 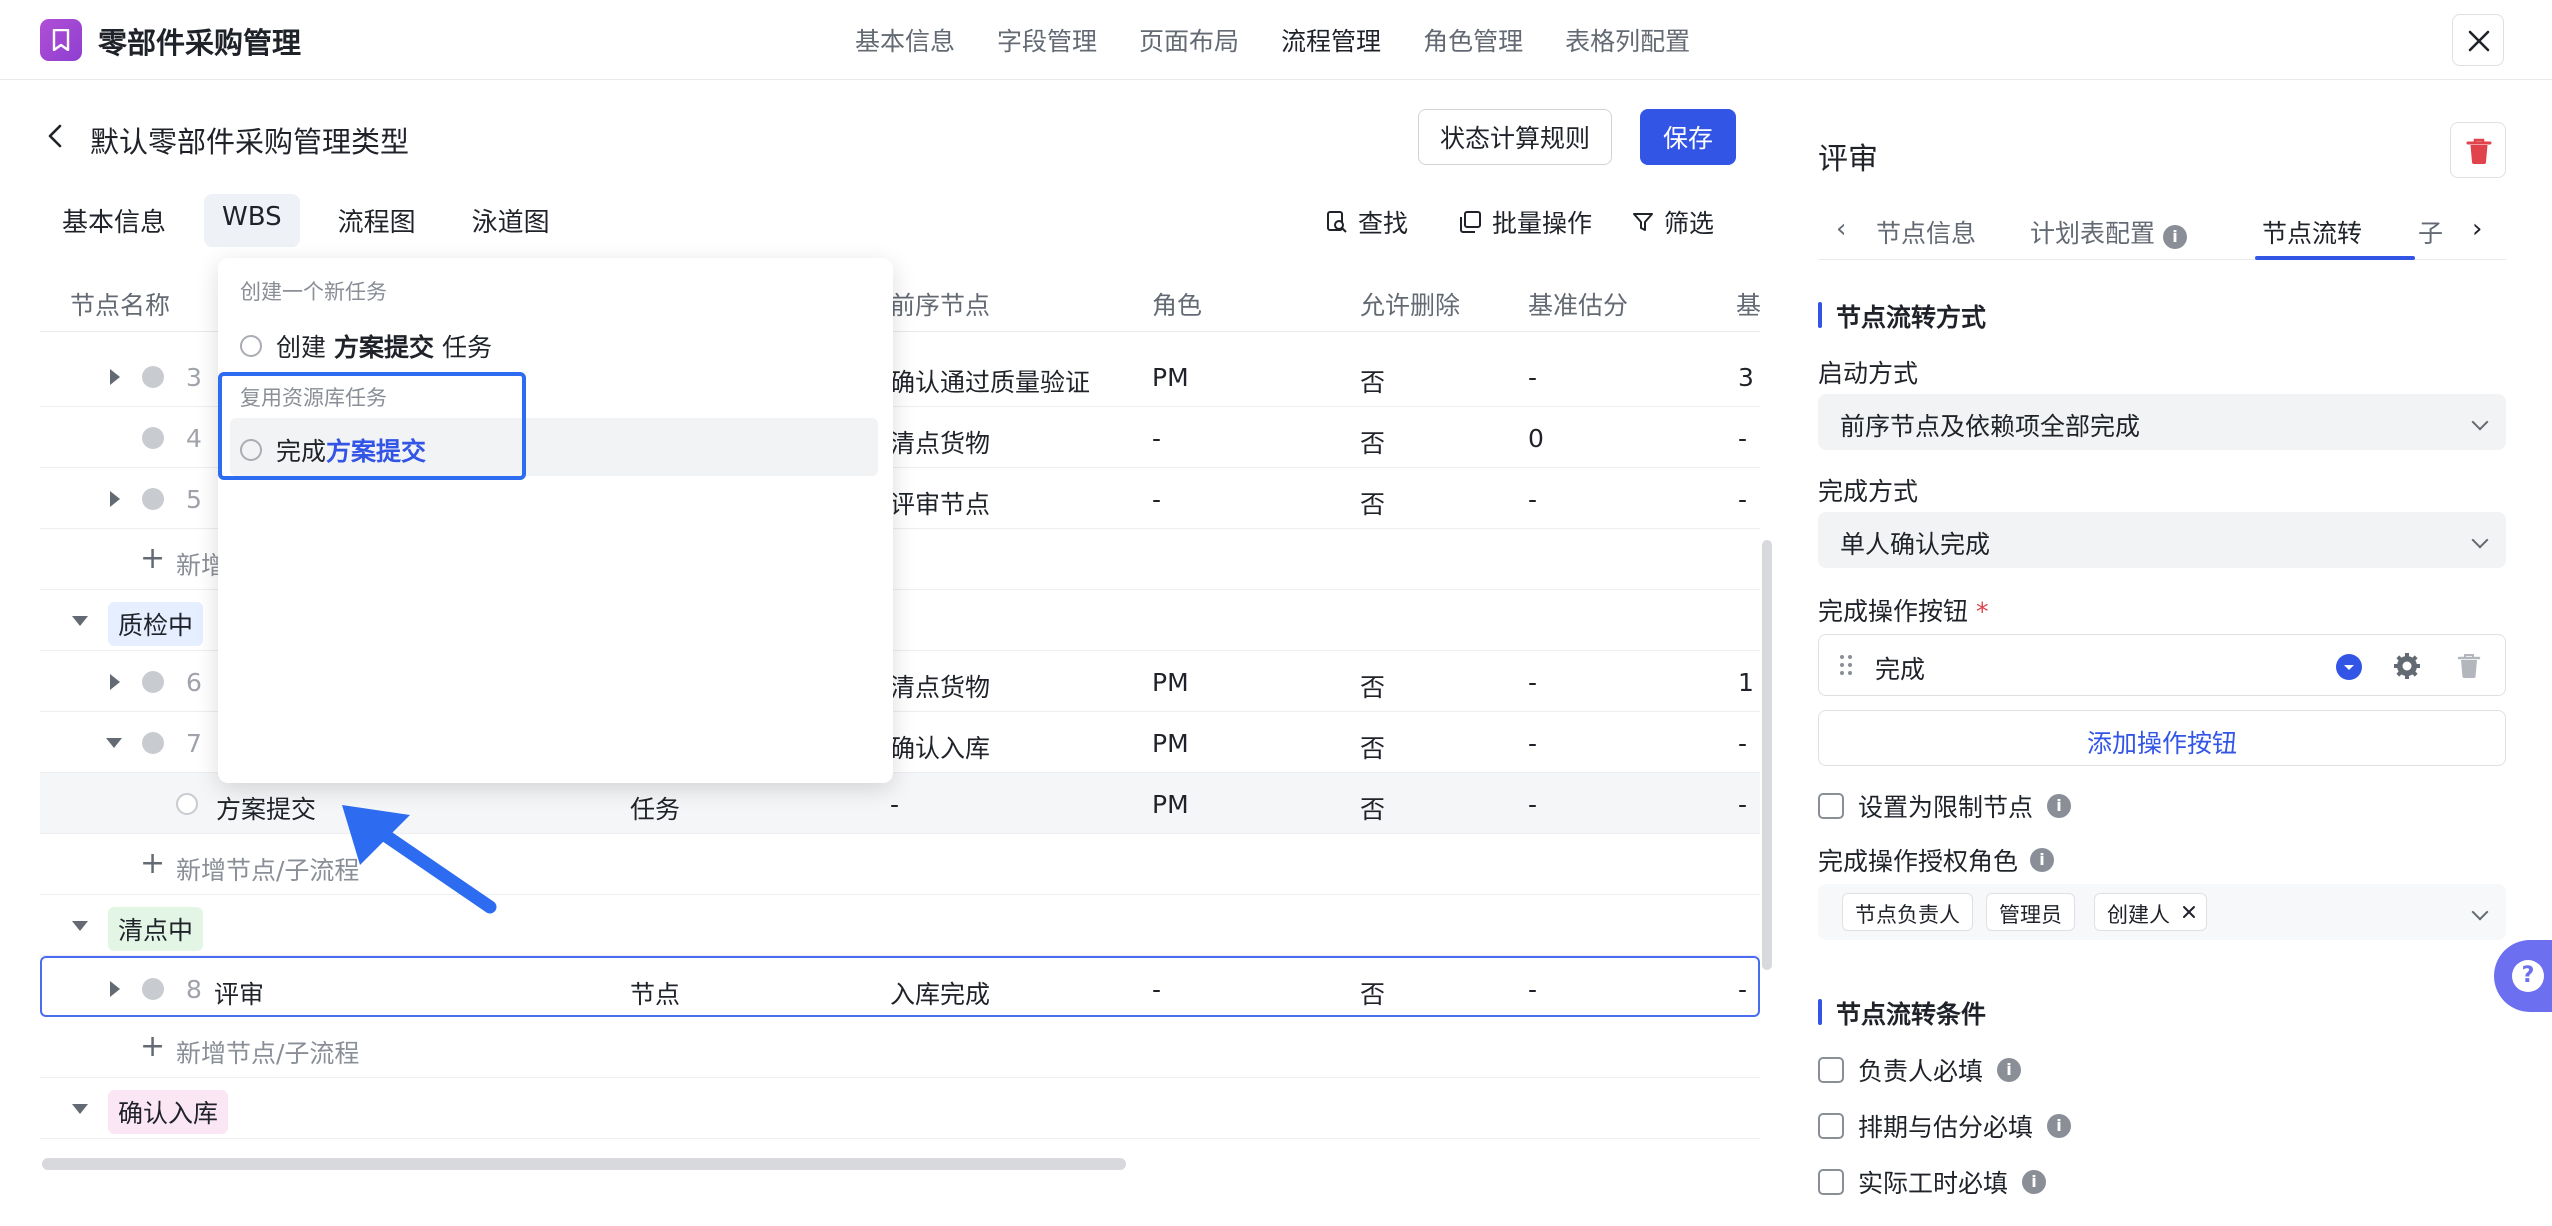 I want to click on cond-label: 负责人必填, so click(x=1921, y=1071).